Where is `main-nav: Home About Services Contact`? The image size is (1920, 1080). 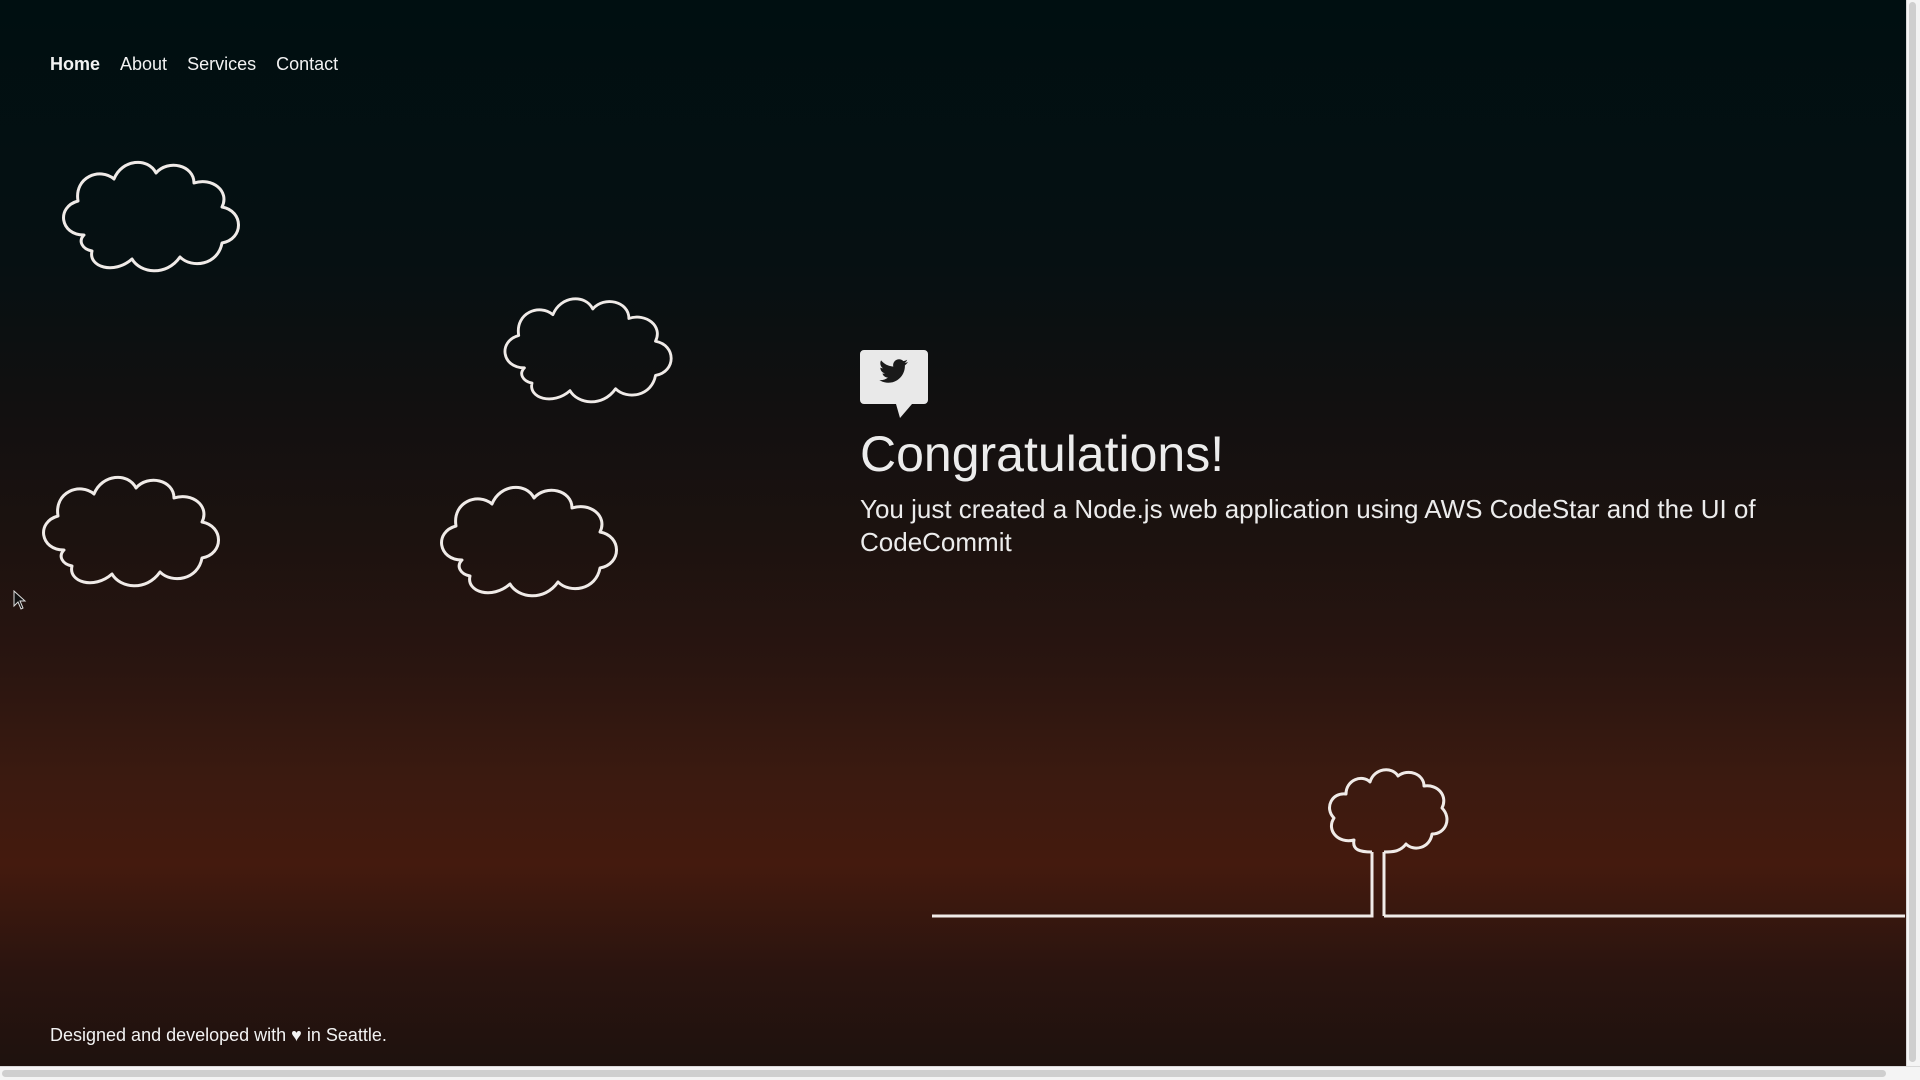
main-nav: Home About Services Contact is located at coordinates (194, 64).